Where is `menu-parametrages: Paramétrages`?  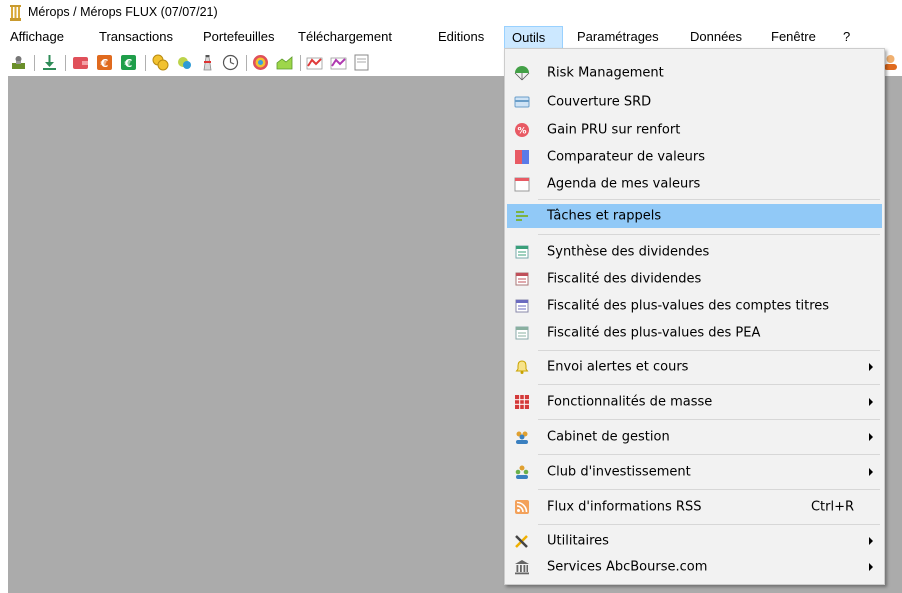 menu-parametrages: Paramétrages is located at coordinates (618, 37).